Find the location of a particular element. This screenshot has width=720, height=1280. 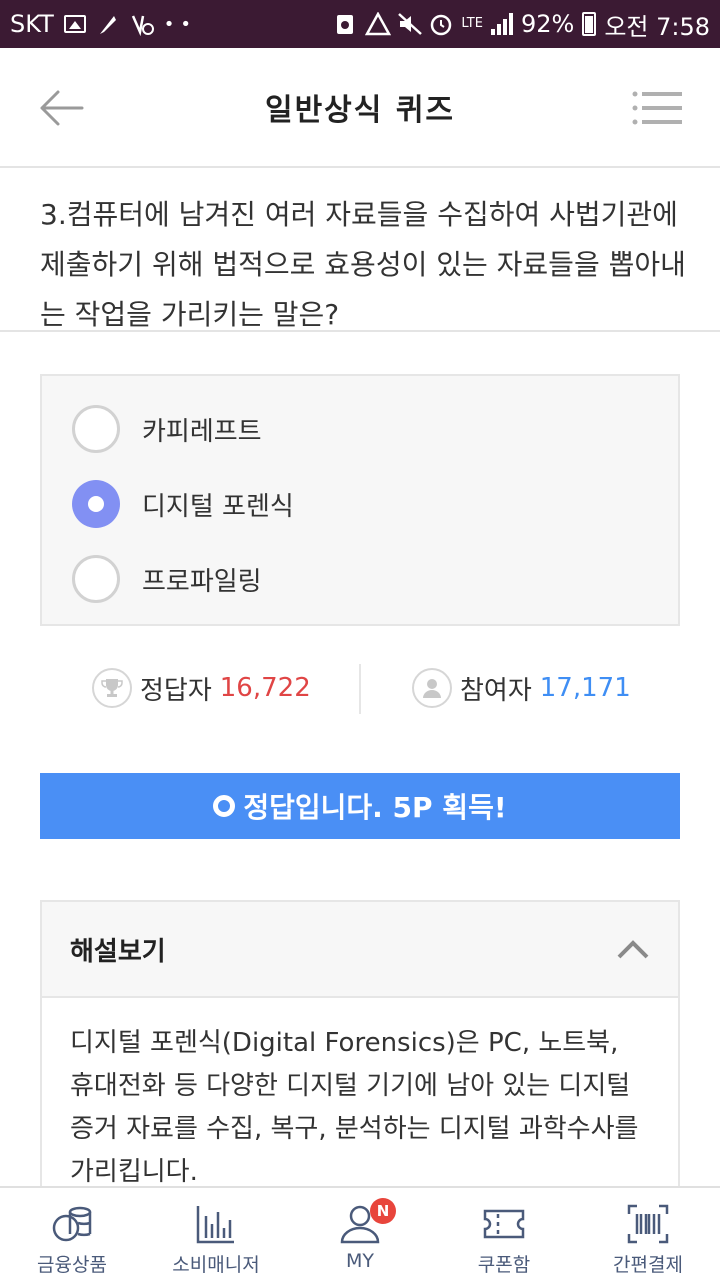

back-arrow-icon is located at coordinates (61, 108).